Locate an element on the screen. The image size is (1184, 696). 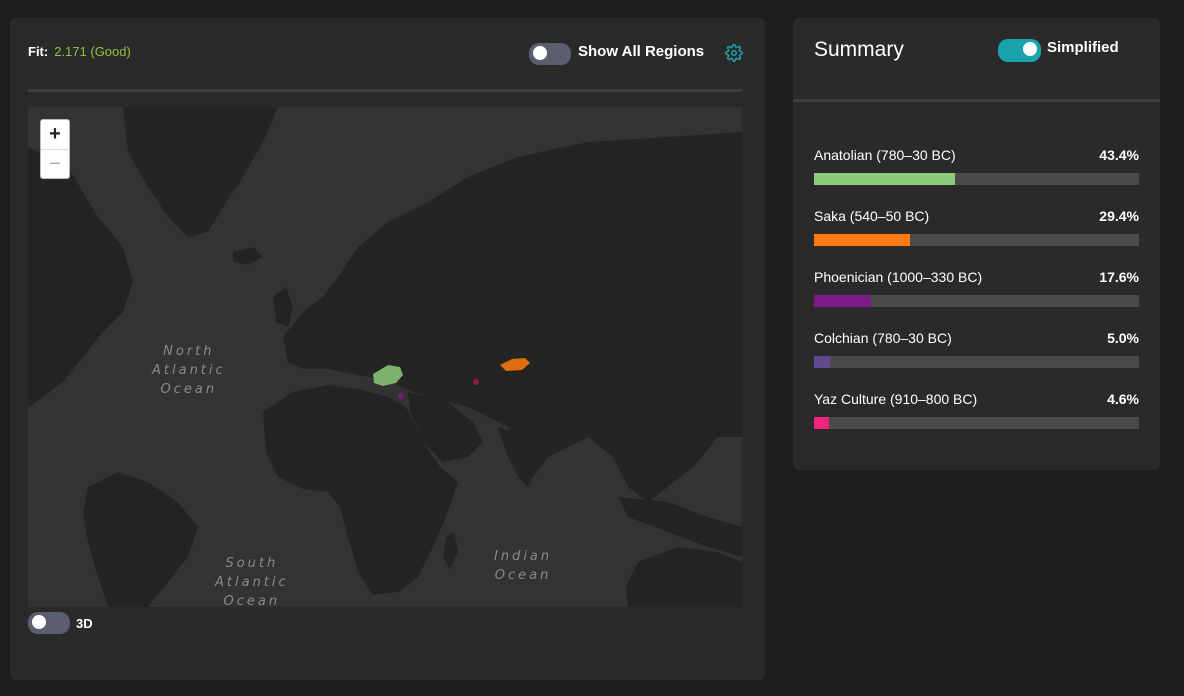
ocean-label-line: North is located at coordinates (189, 351).